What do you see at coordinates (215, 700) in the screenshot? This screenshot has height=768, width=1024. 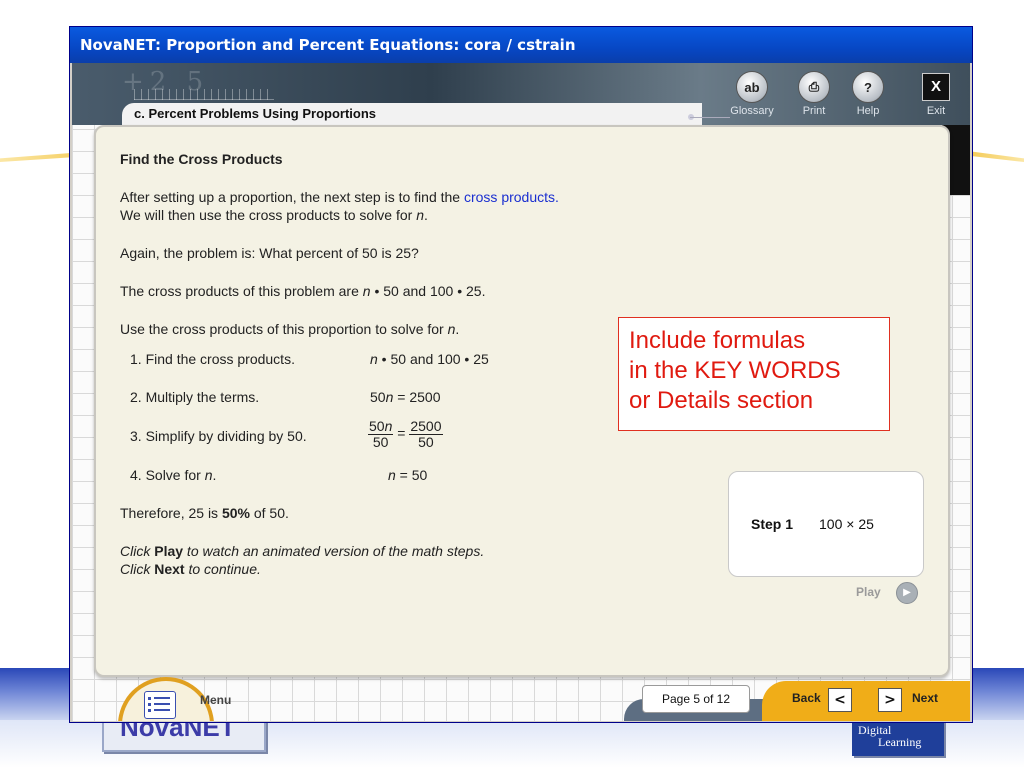 I see `menu-label: Menu` at bounding box center [215, 700].